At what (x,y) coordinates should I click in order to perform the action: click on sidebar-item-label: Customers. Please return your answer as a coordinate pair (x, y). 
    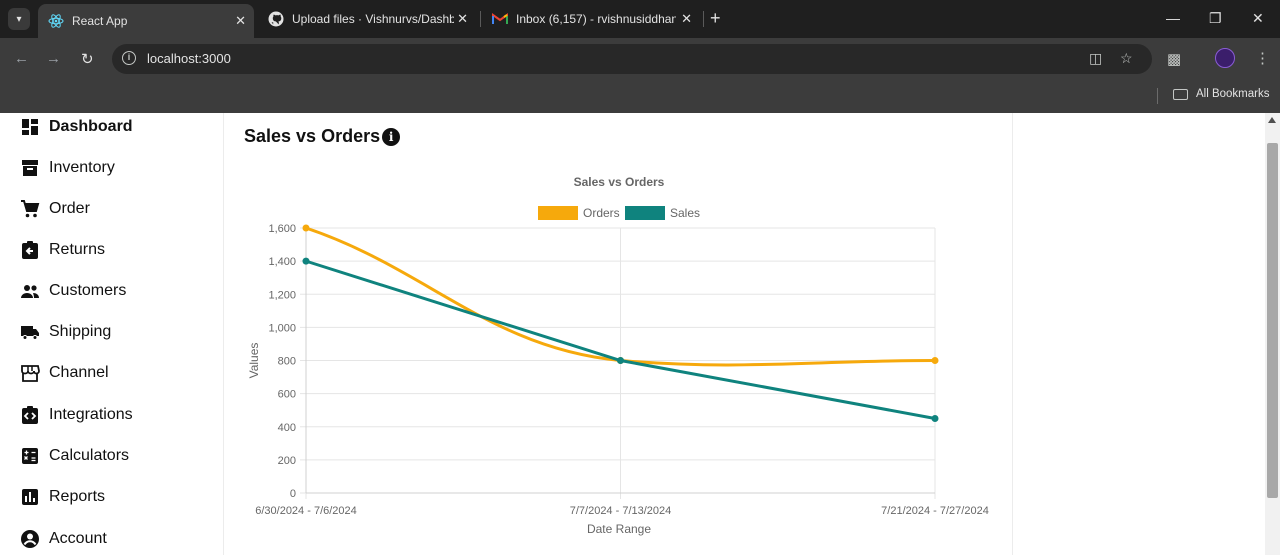
    Looking at the image, I should click on (88, 290).